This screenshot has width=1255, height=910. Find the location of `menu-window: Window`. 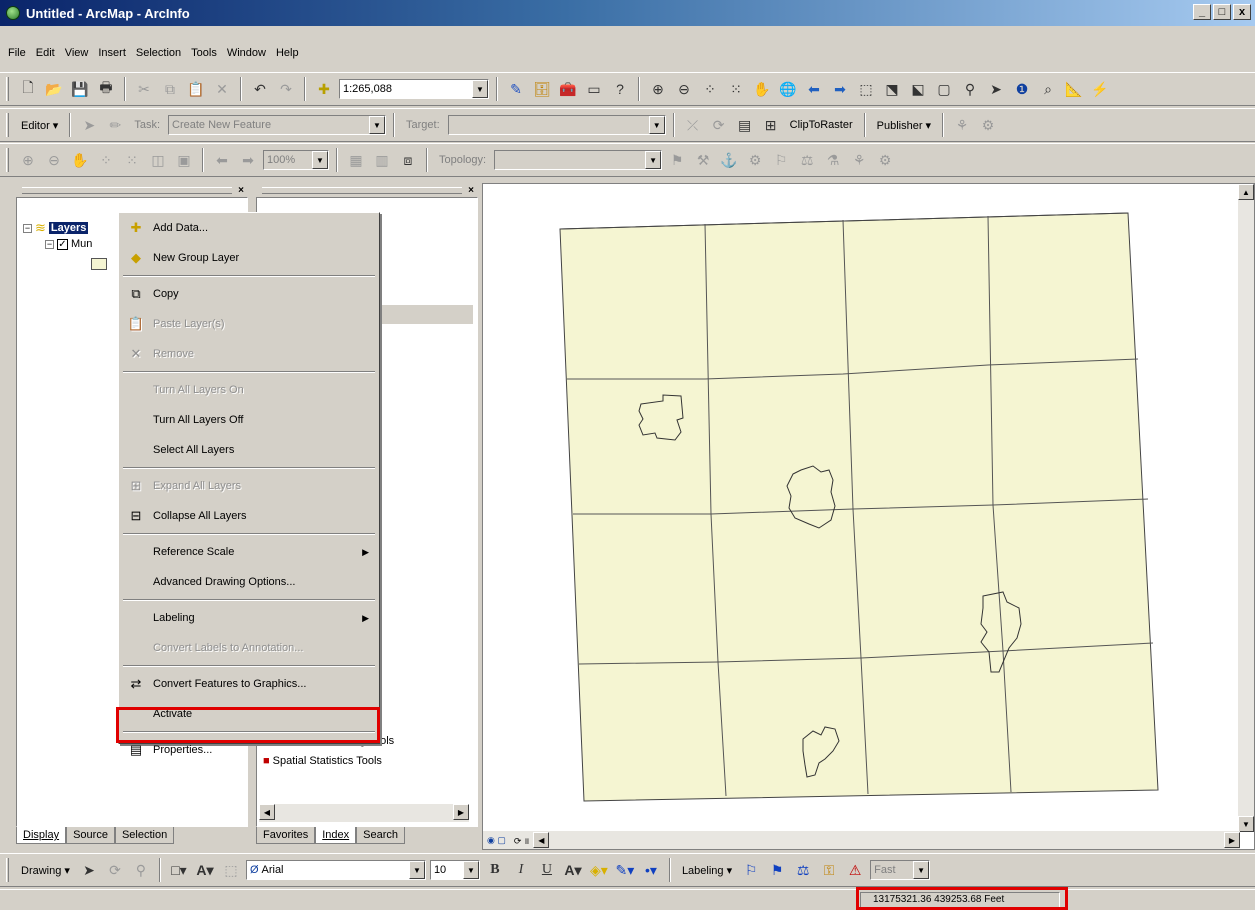

menu-window: Window is located at coordinates (246, 53).